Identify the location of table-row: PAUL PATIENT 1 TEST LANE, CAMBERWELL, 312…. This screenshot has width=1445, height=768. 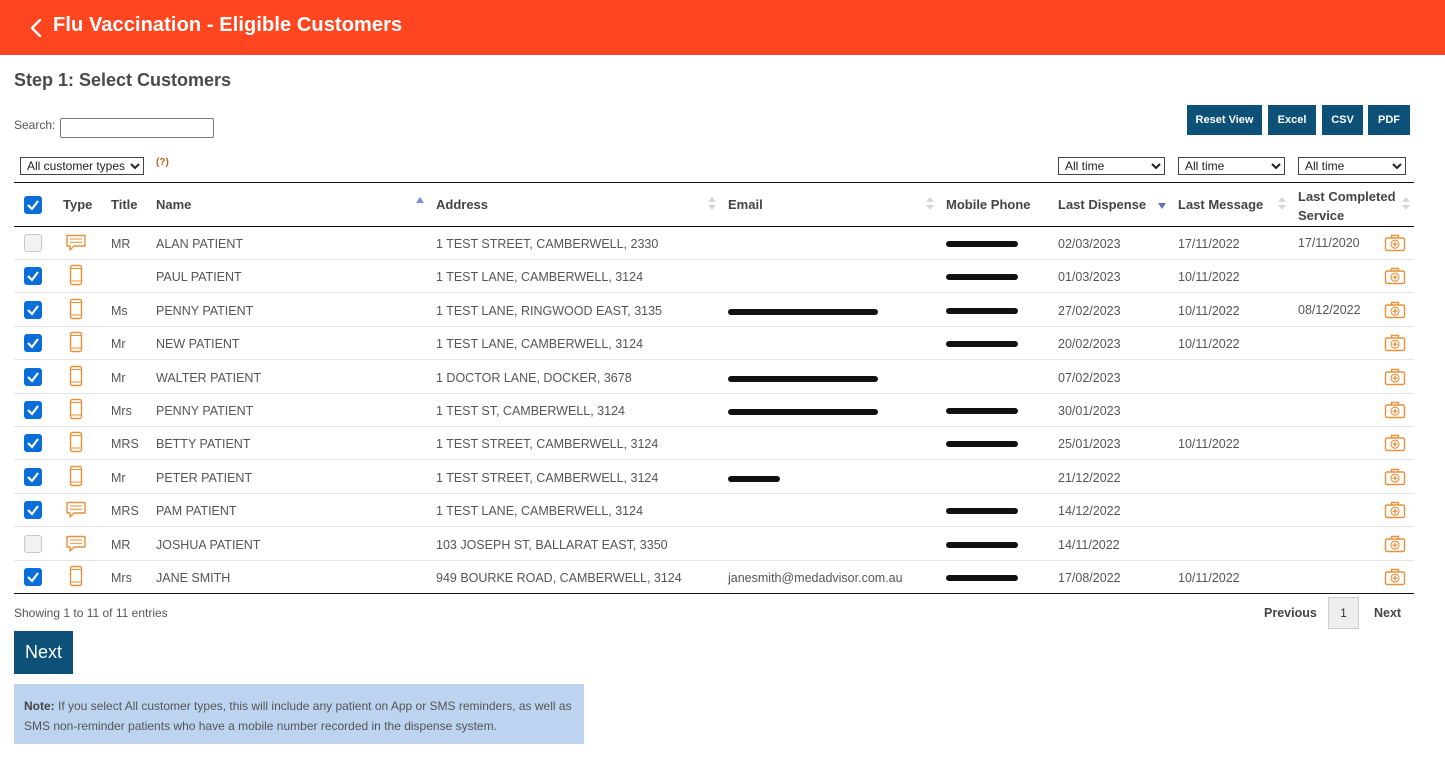
(714, 277).